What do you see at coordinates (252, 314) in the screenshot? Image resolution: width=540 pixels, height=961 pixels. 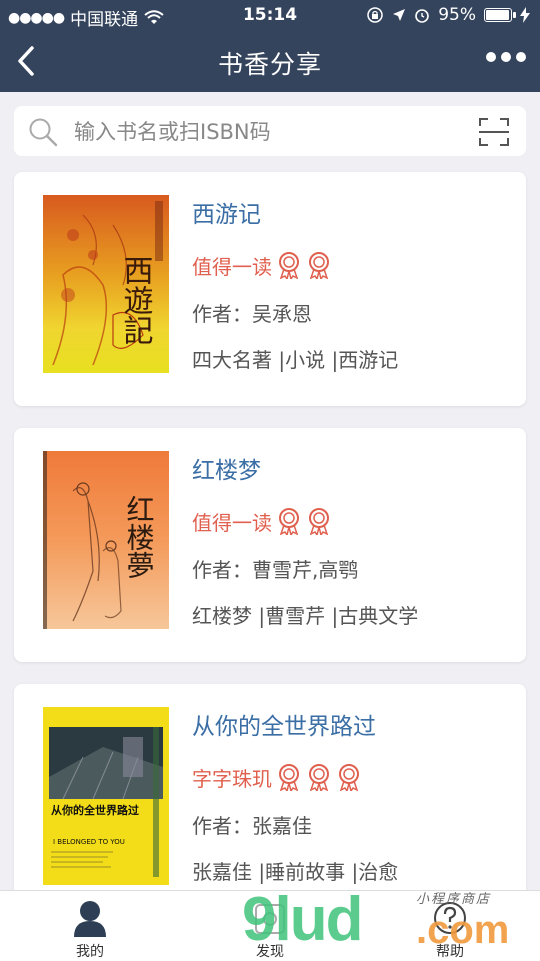 I see `book-author: 作者：吴承恩` at bounding box center [252, 314].